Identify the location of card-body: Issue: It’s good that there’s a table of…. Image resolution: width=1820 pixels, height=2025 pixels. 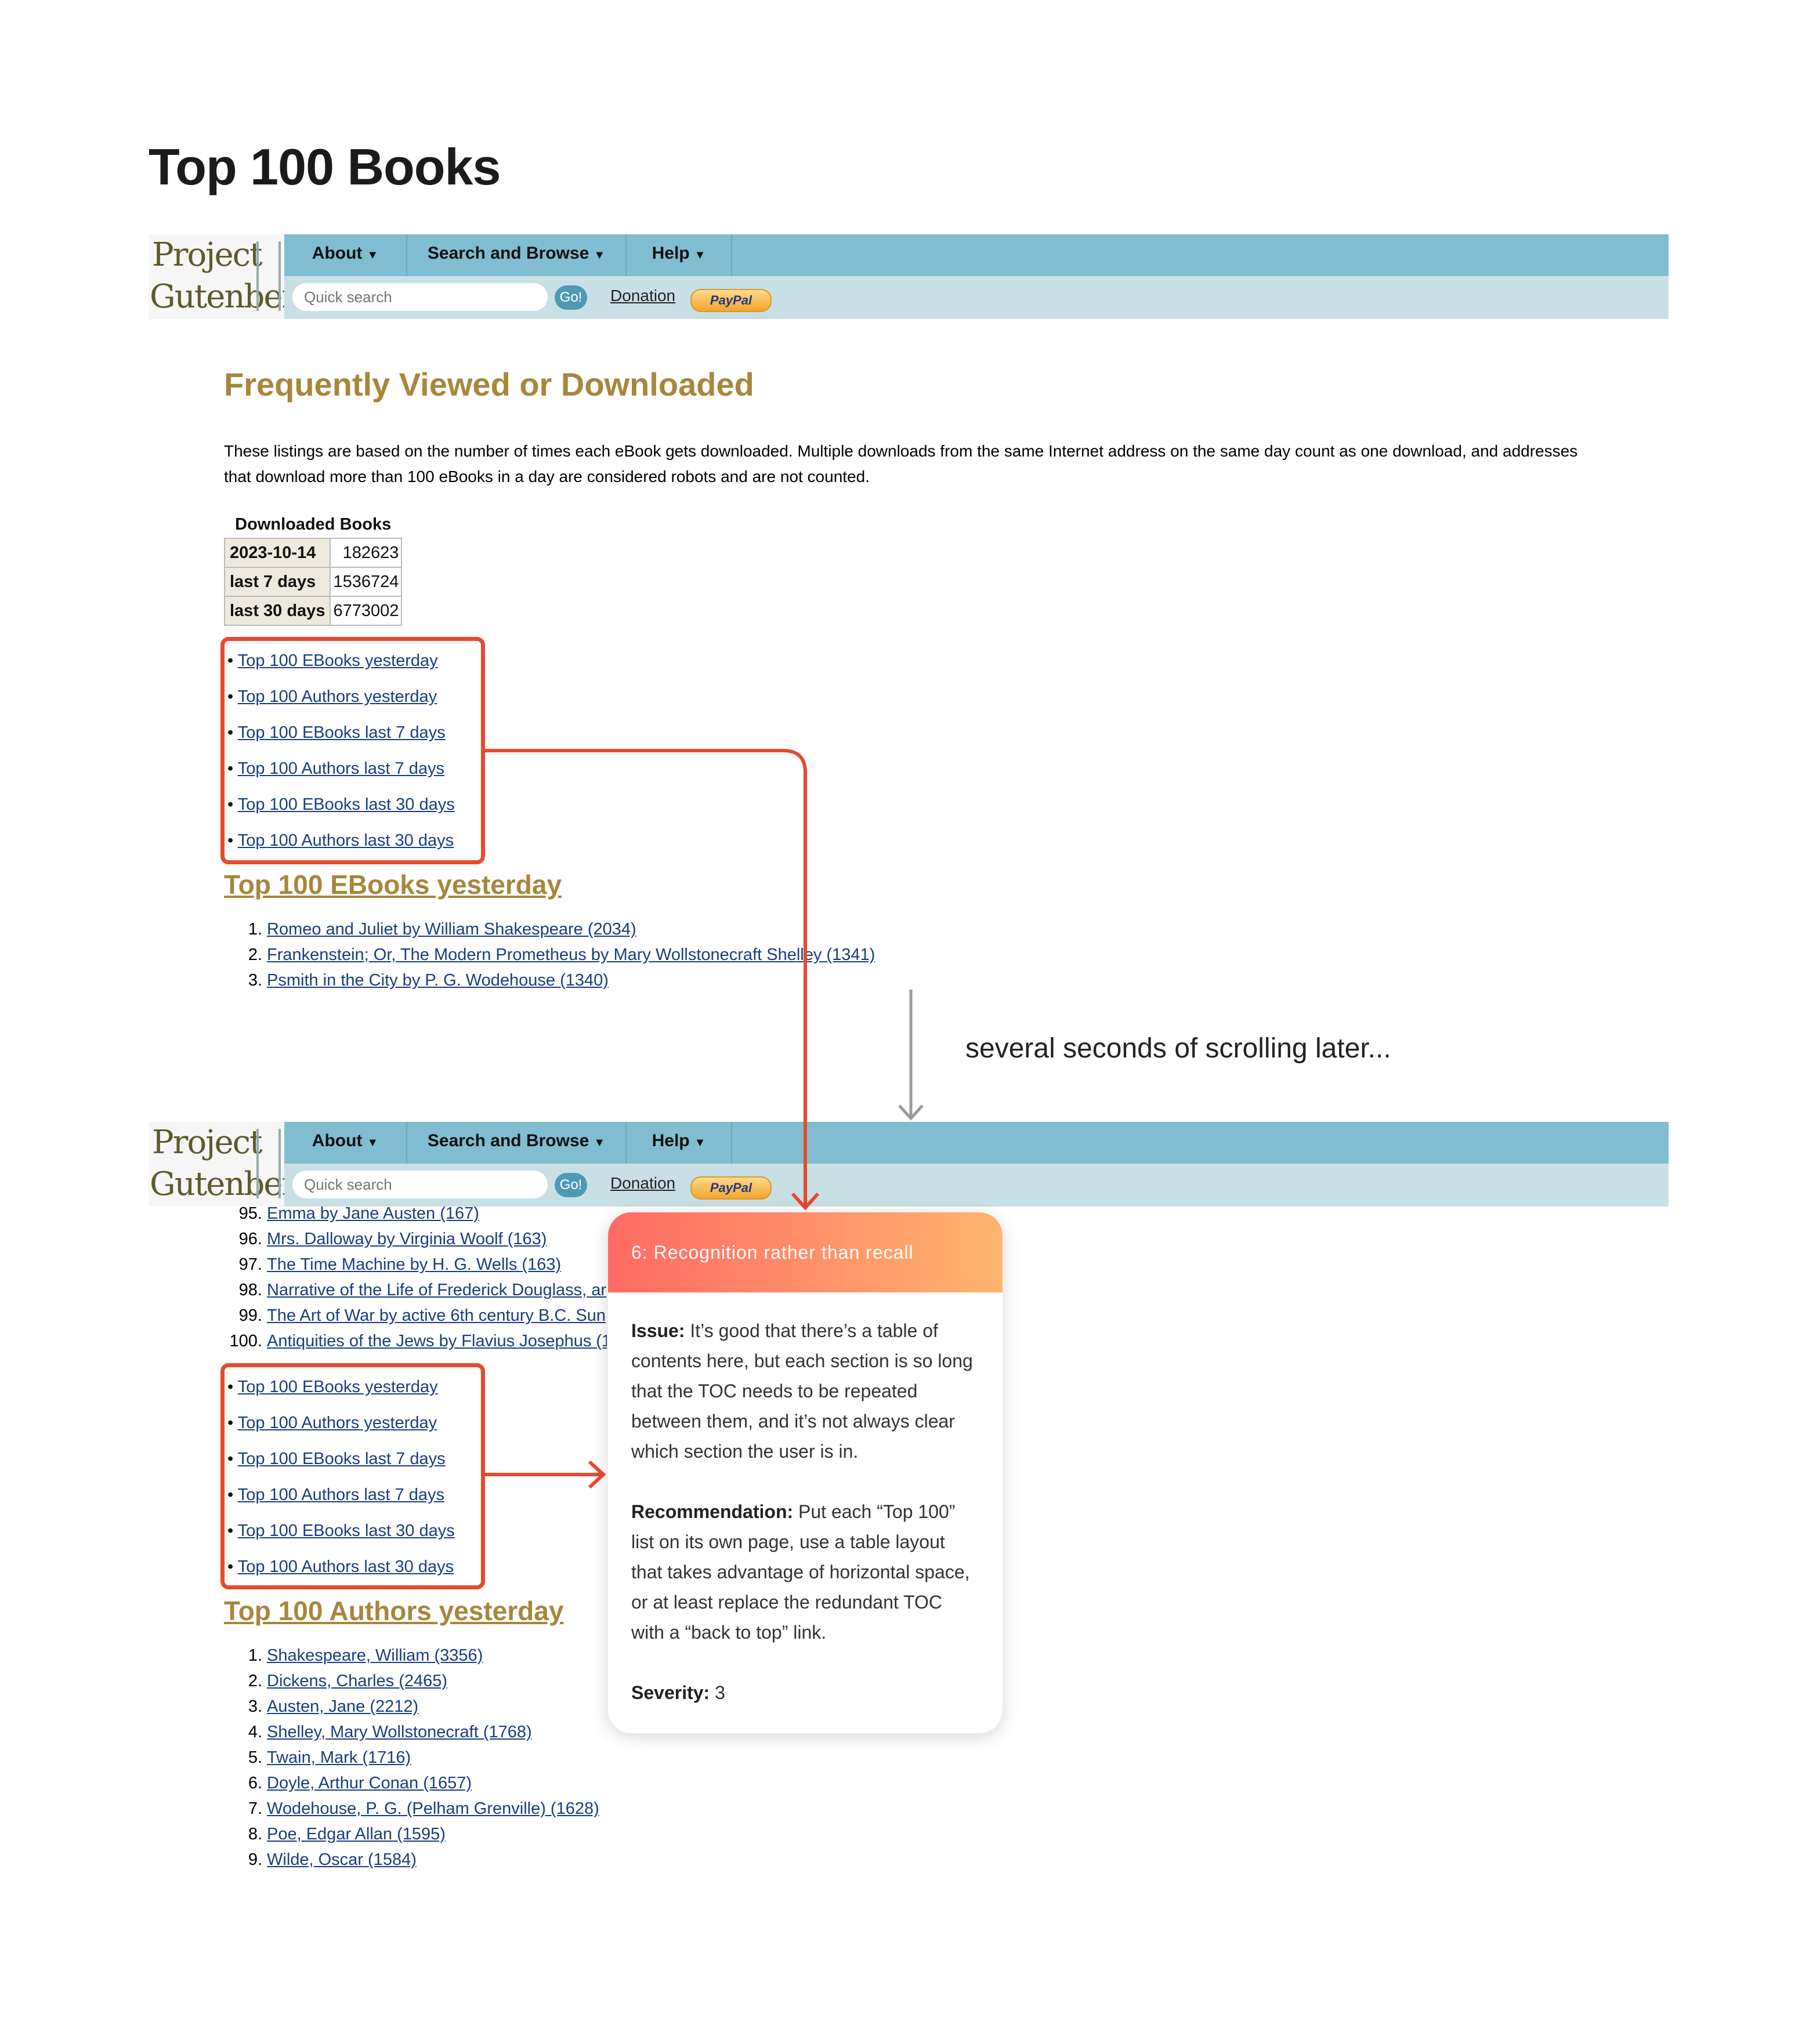
(805, 1500).